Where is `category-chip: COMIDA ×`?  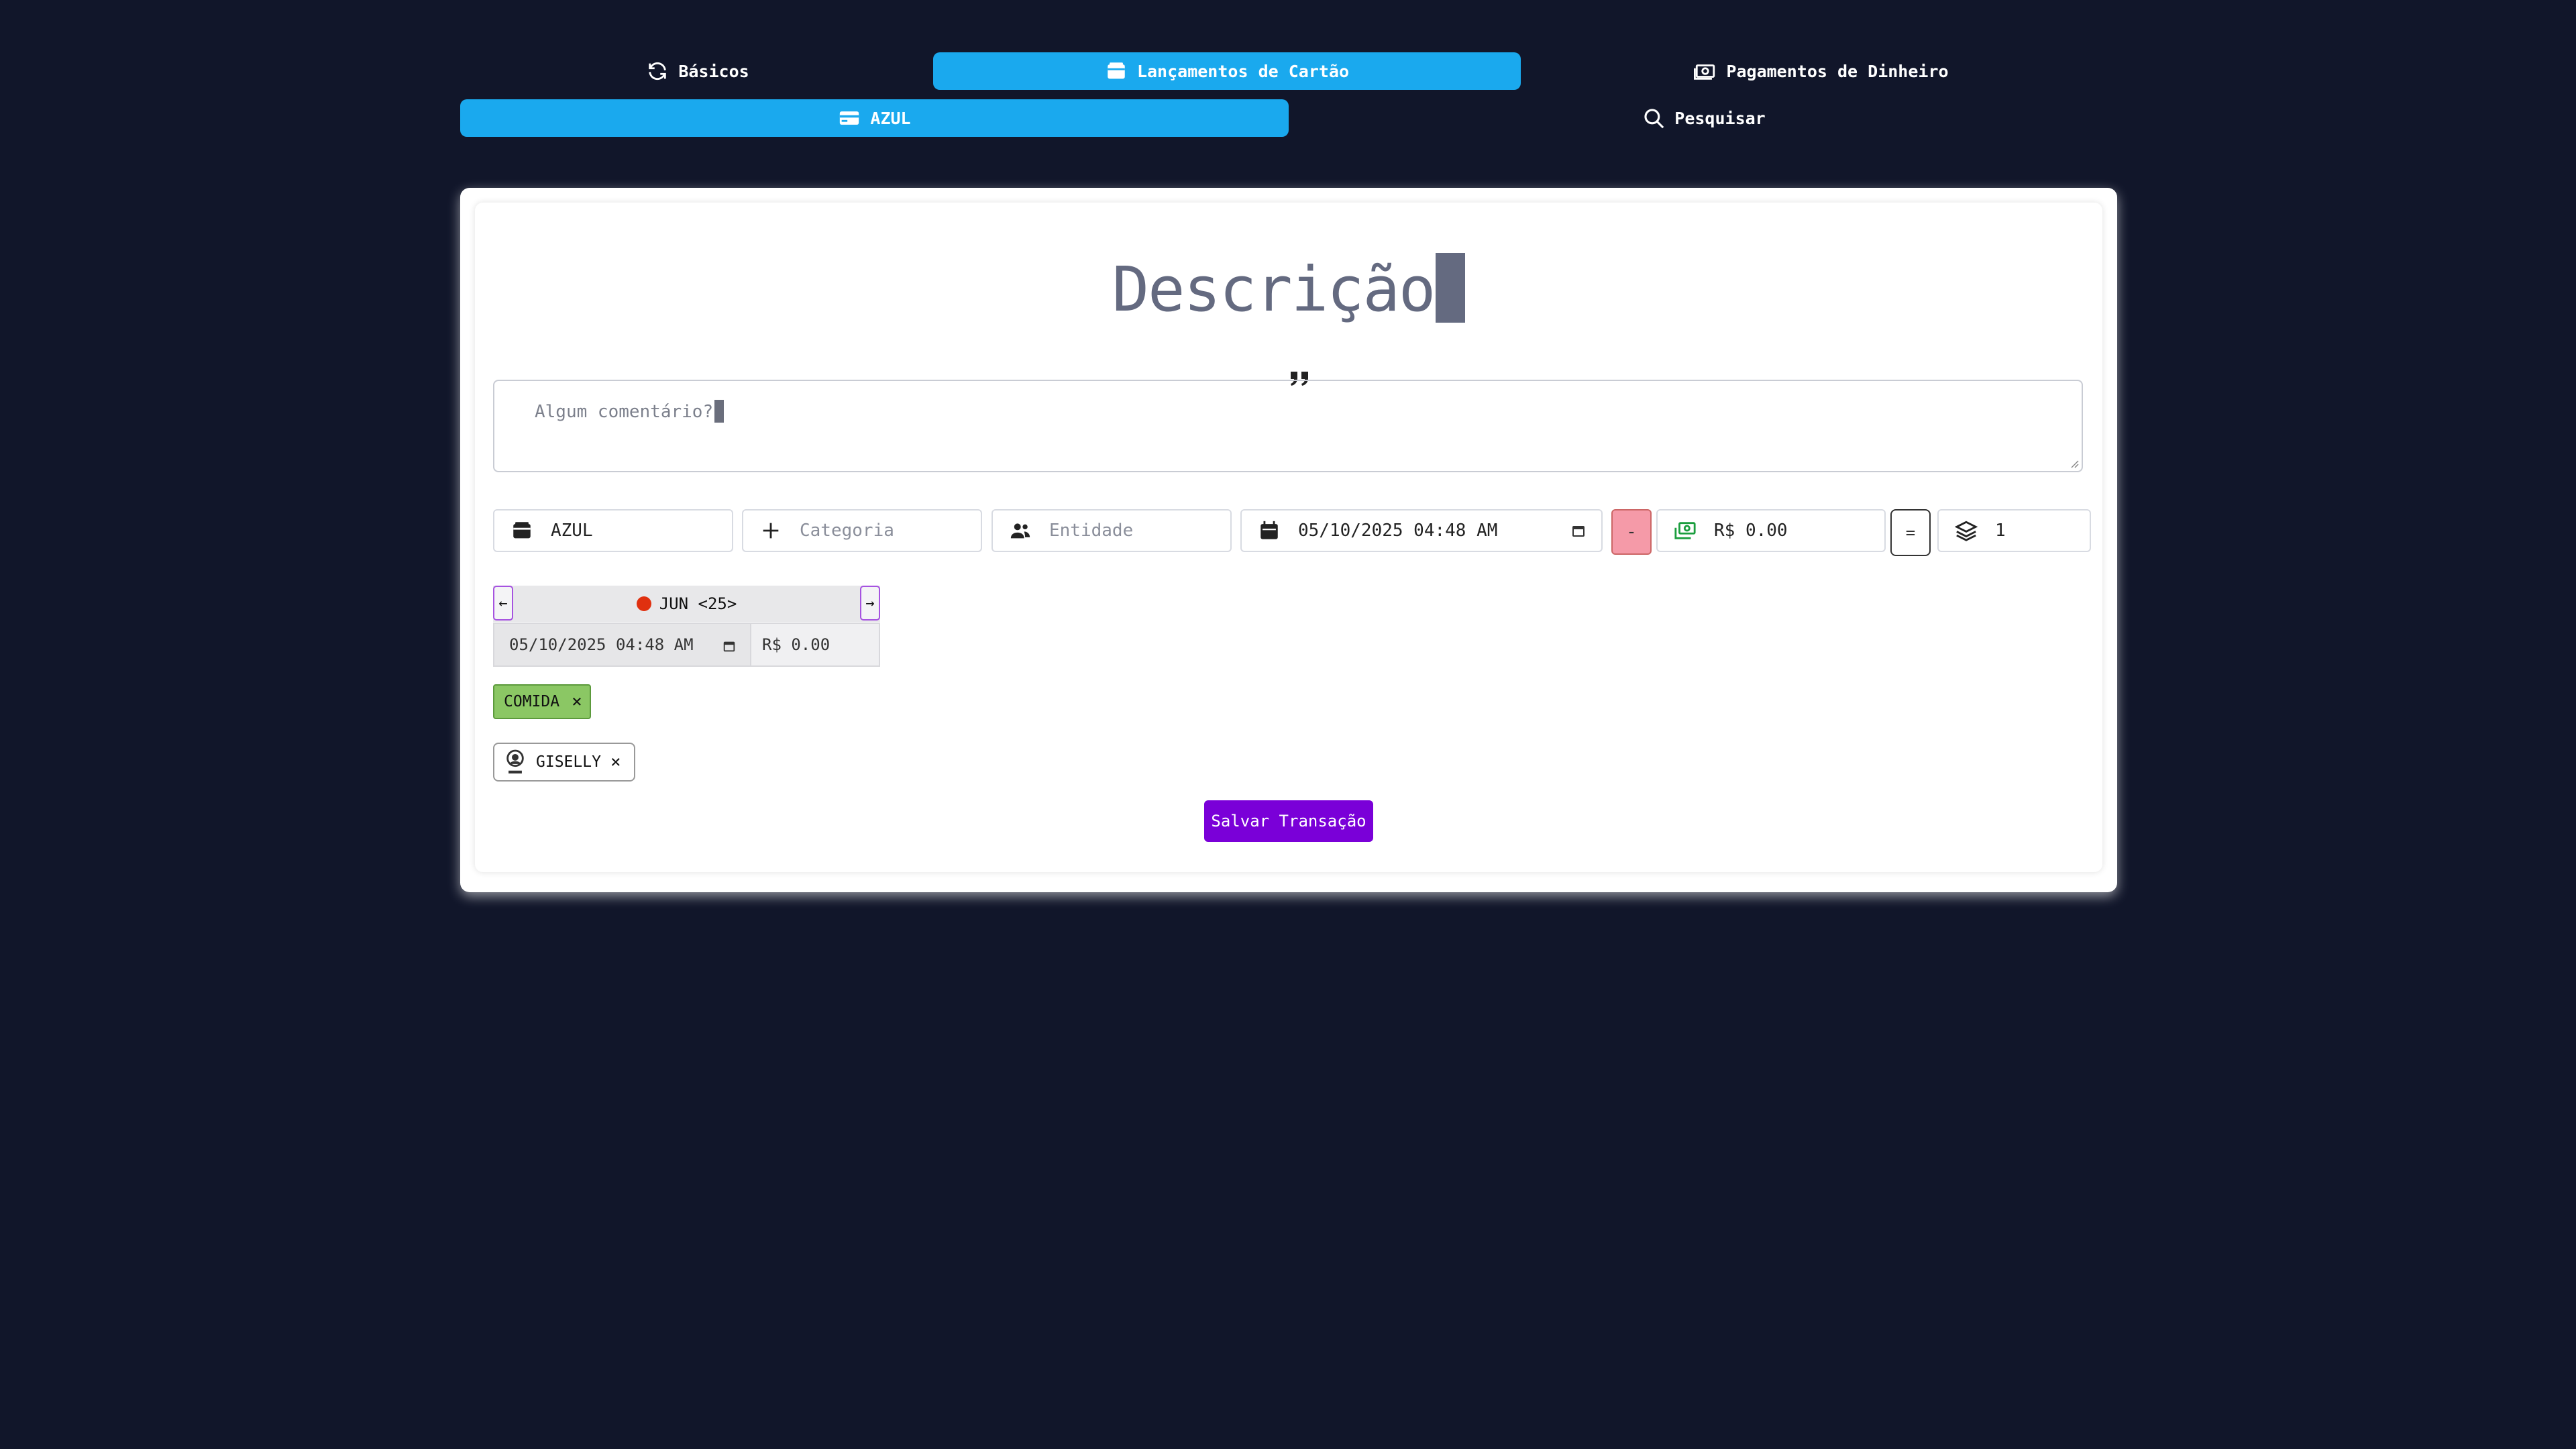
category-chip: COMIDA × is located at coordinates (542, 701).